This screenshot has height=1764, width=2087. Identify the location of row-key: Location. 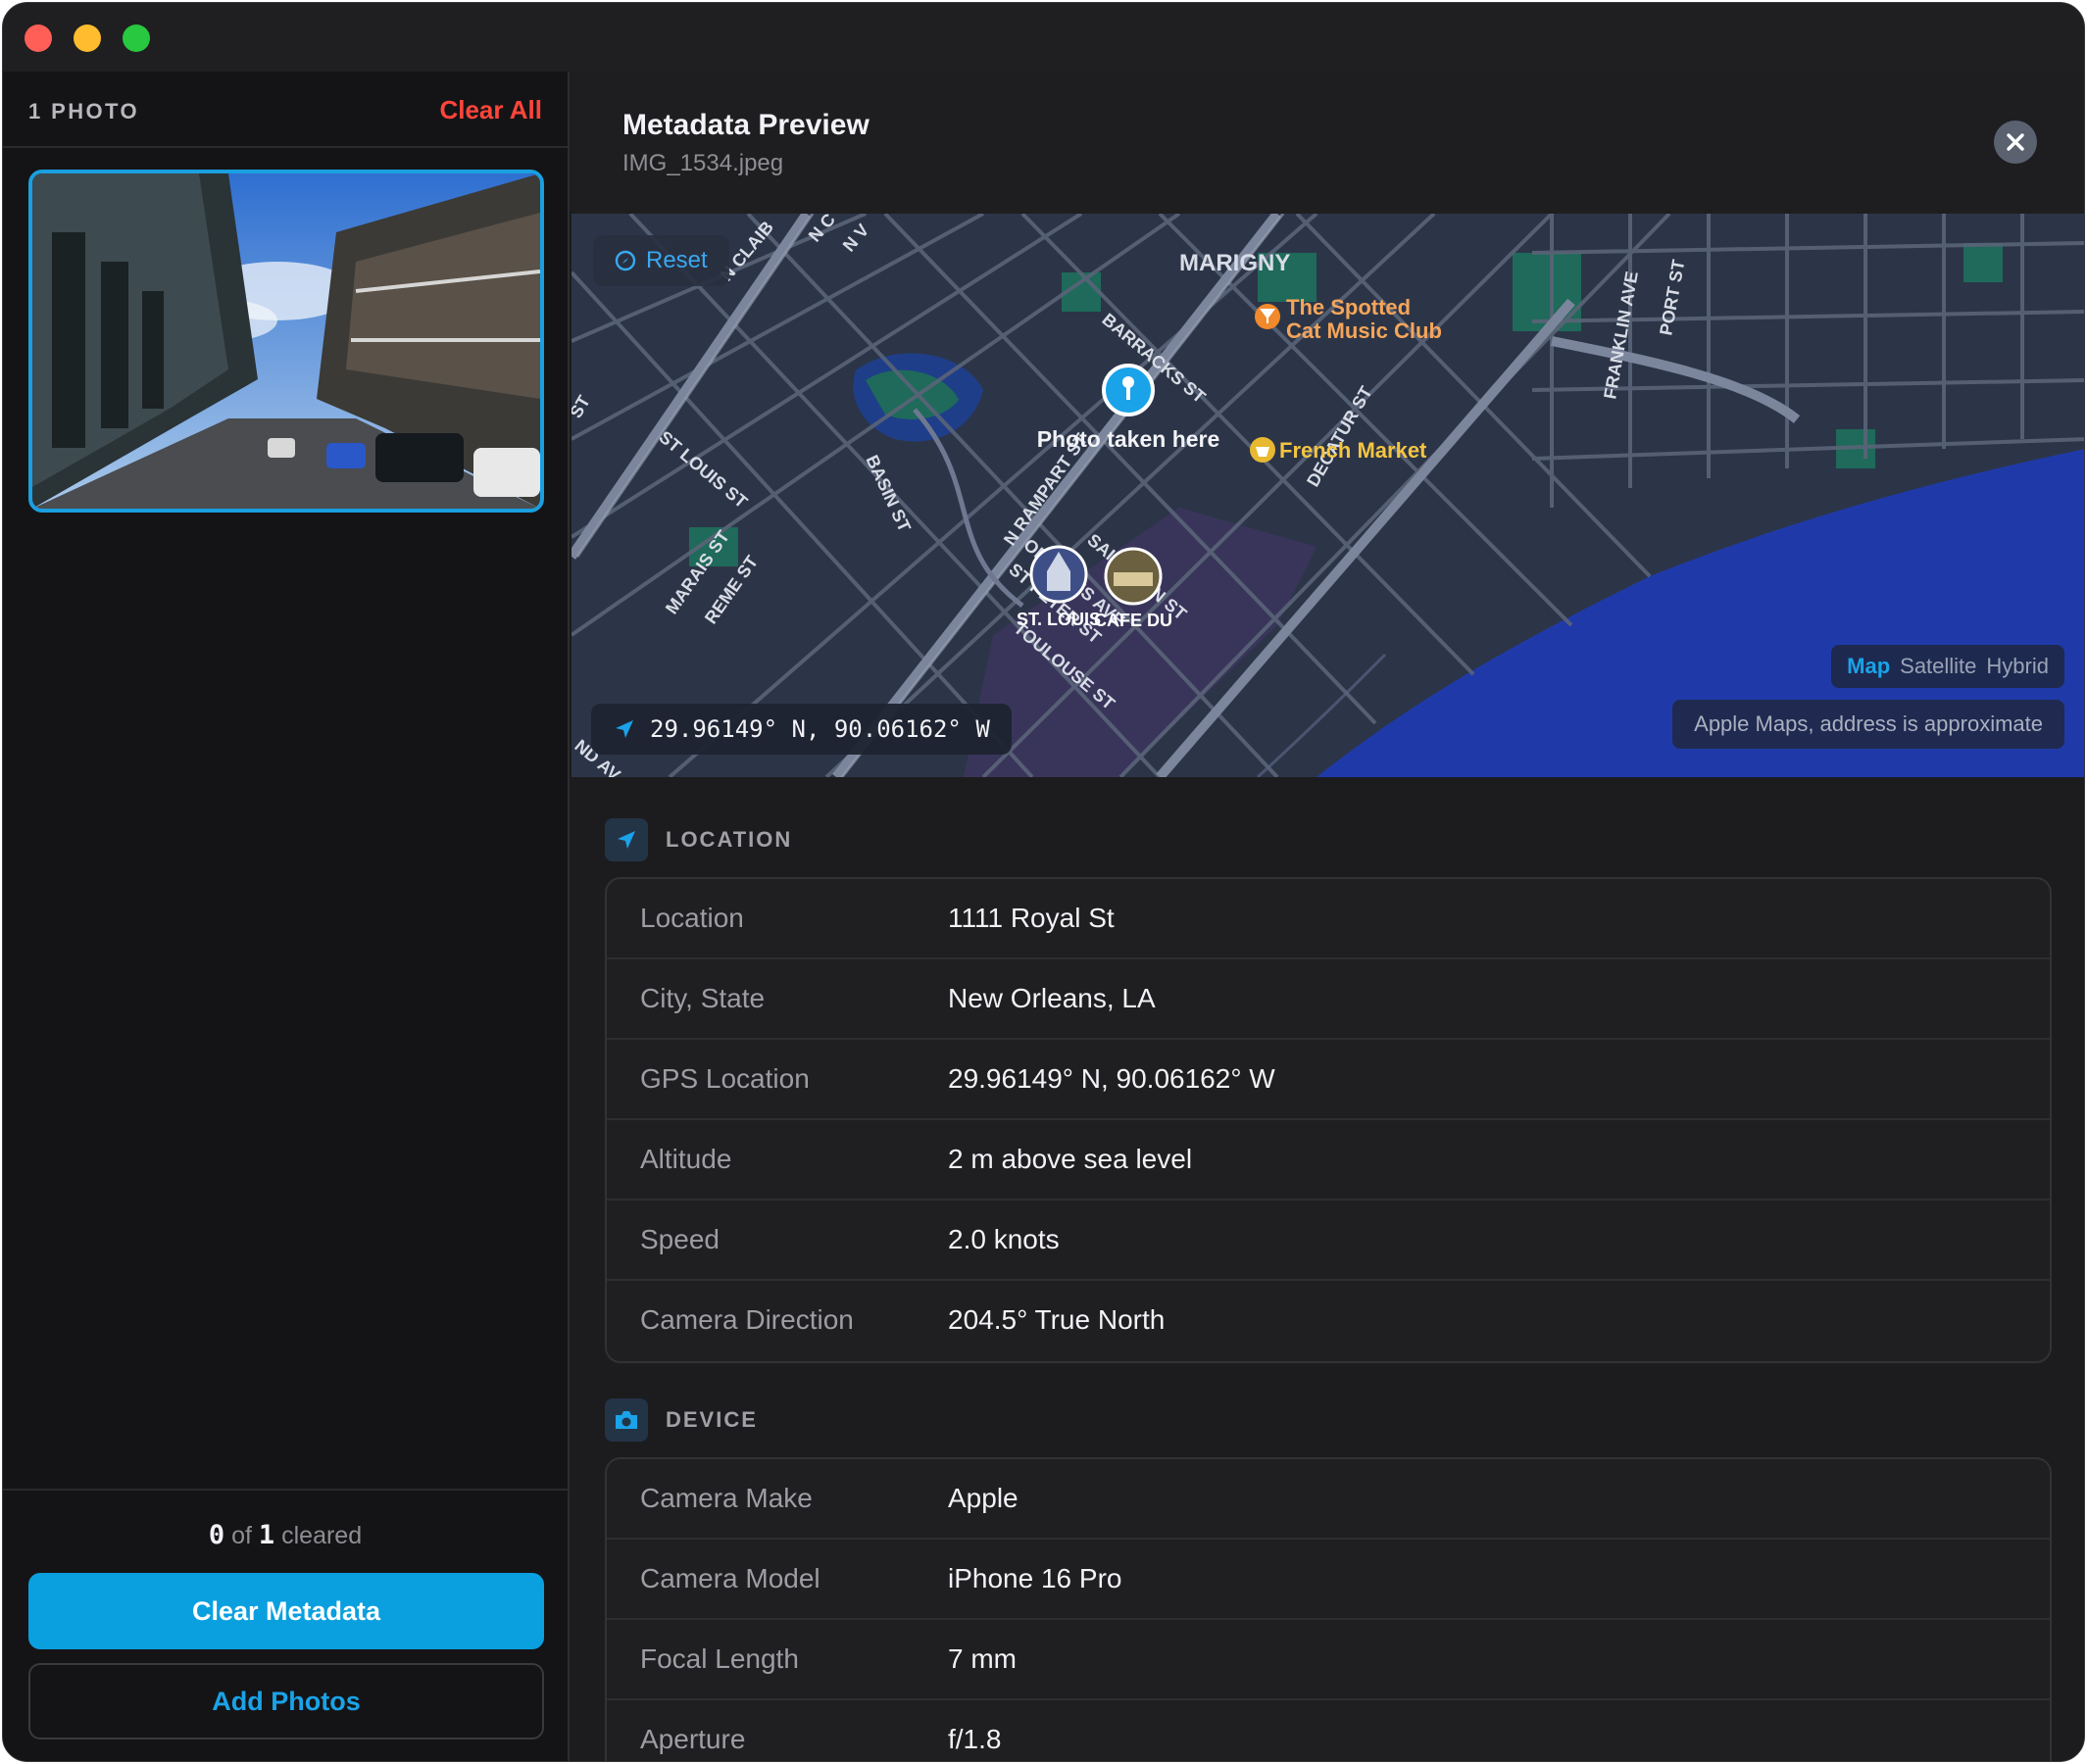
(692, 918).